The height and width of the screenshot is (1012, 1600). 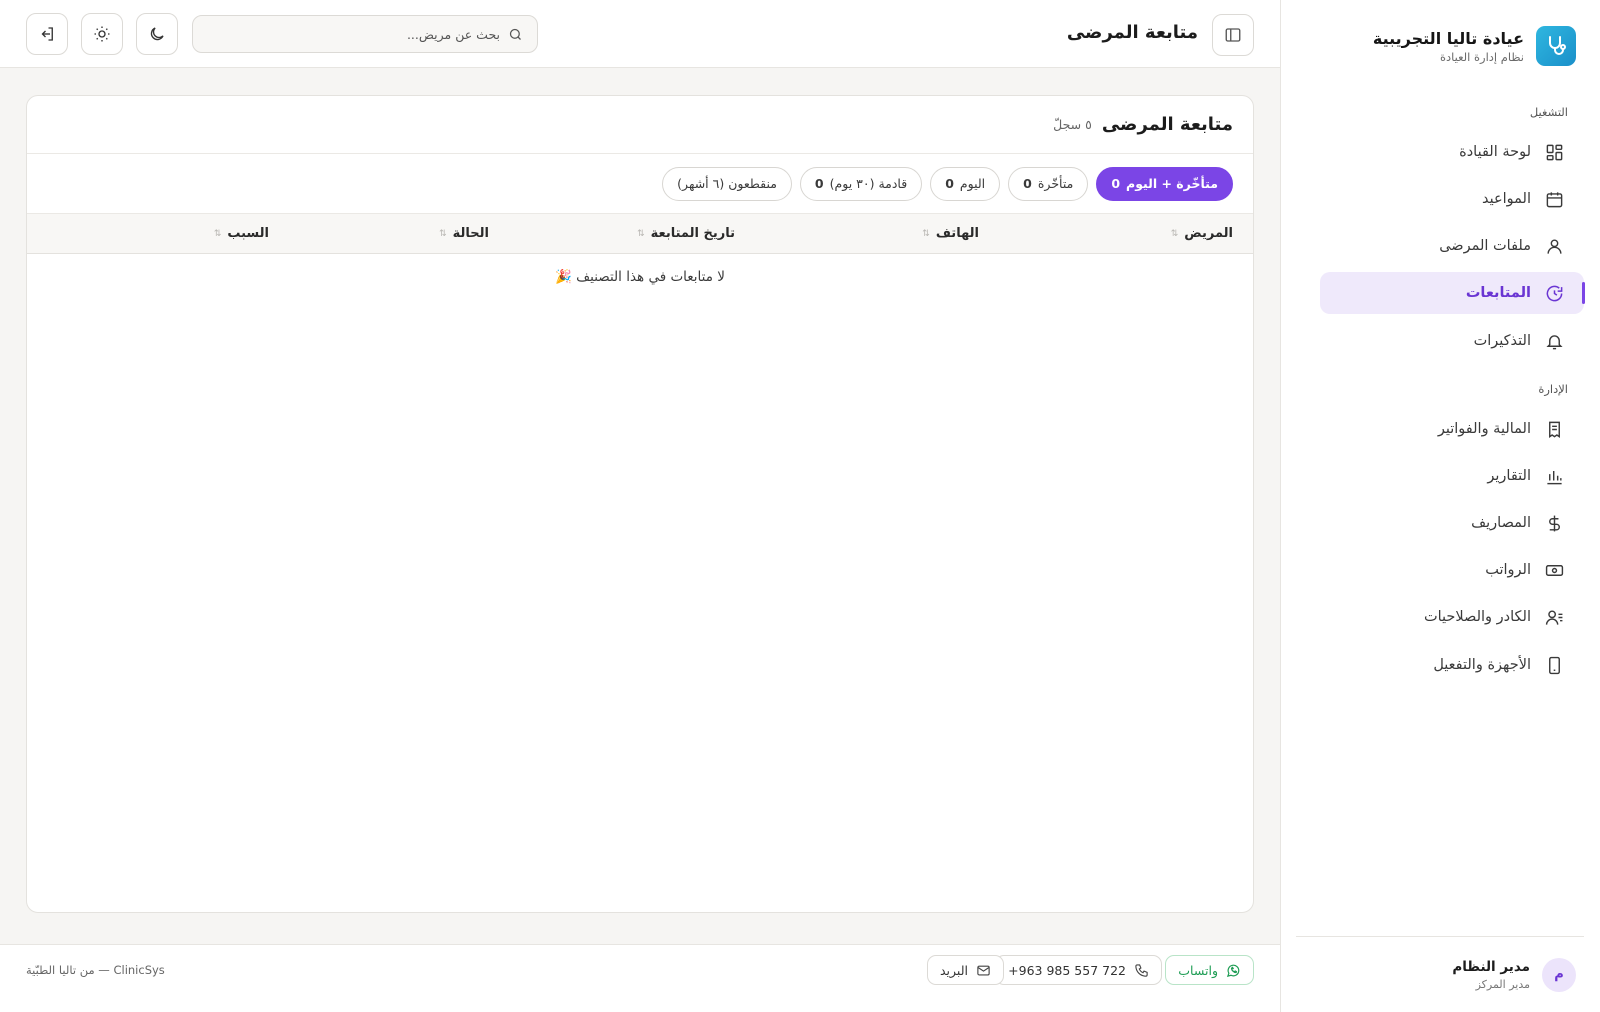 I want to click on smartphone-icon, so click(x=1554, y=665).